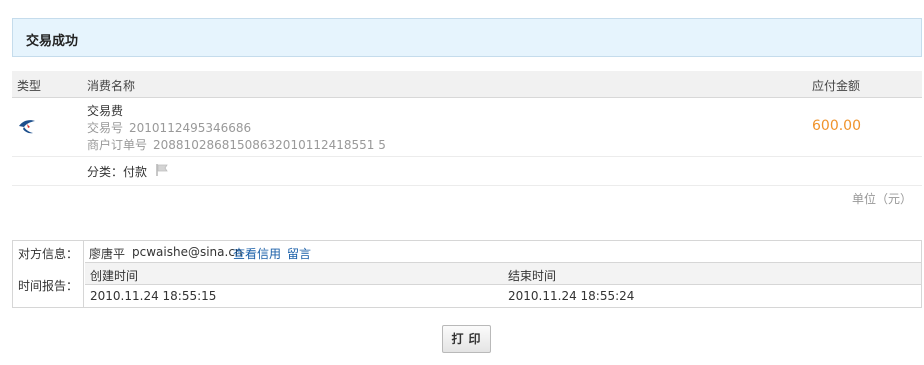 This screenshot has width=924, height=365. What do you see at coordinates (105, 111) in the screenshot?
I see `item-name: 交易费` at bounding box center [105, 111].